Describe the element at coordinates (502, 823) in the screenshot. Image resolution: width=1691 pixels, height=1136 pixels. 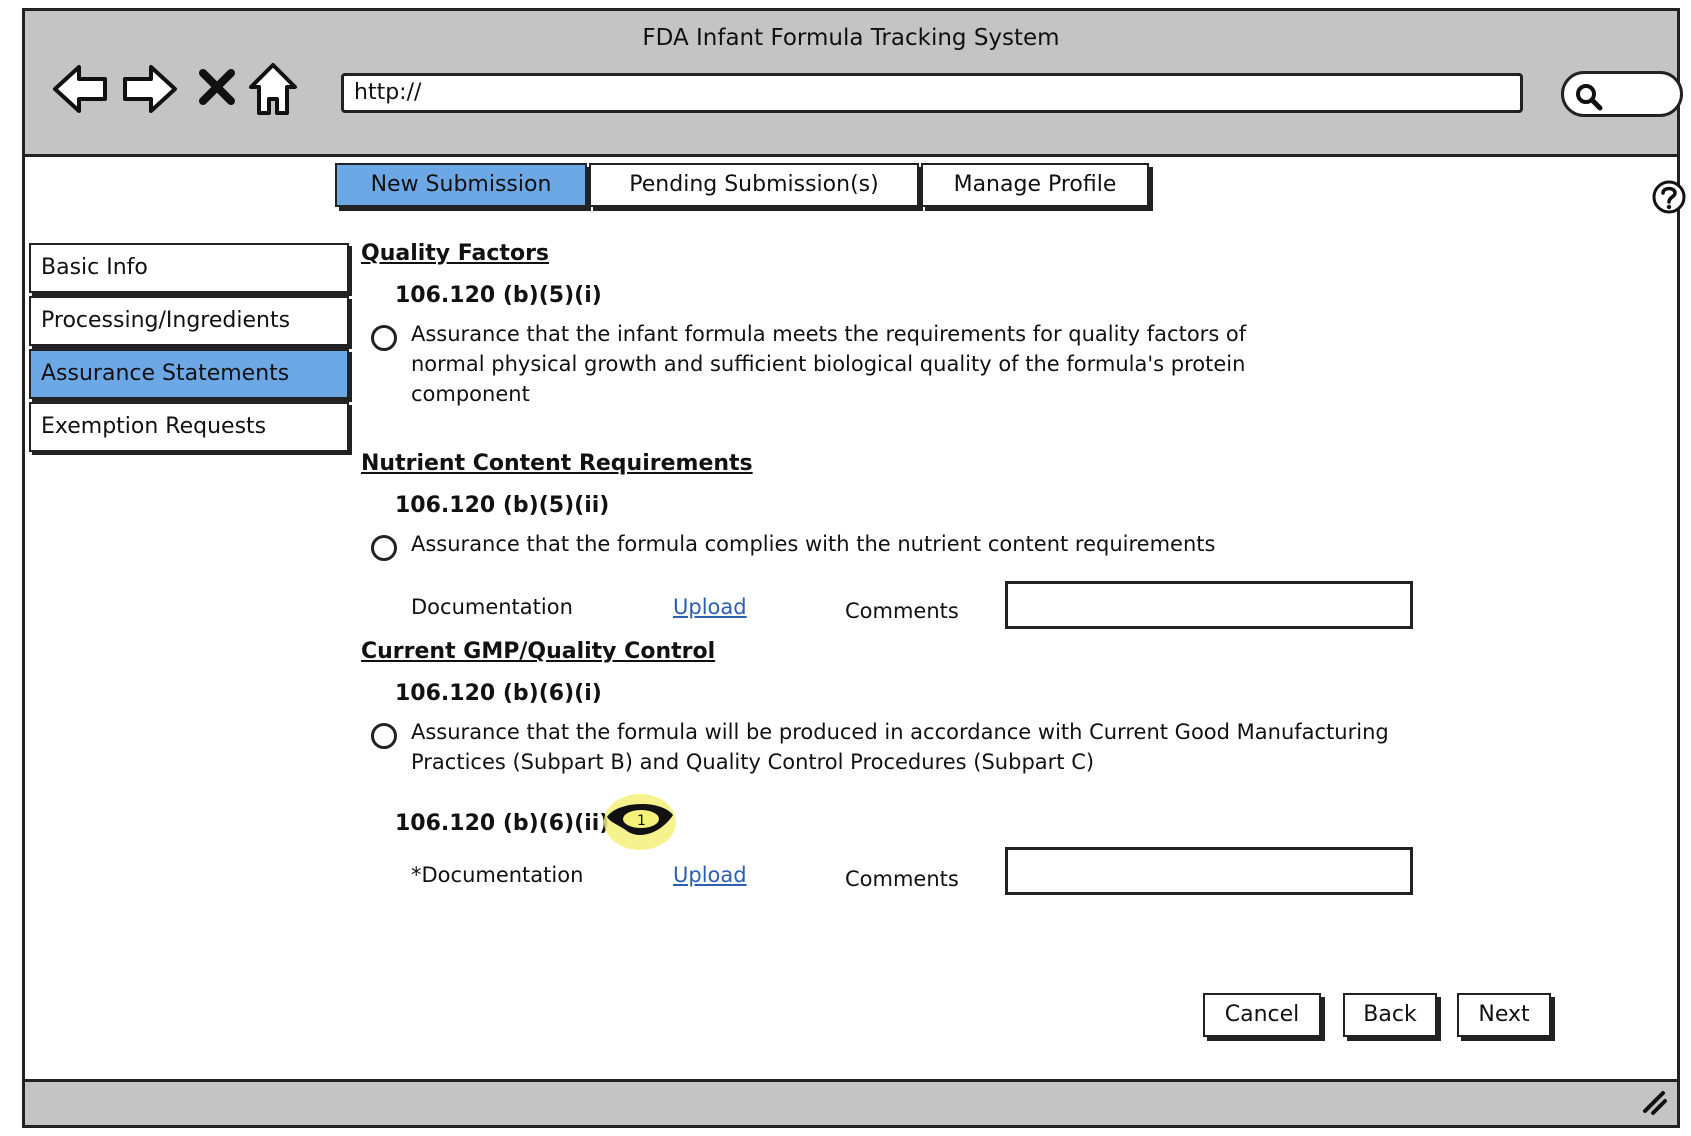
I see `reg-code: 106.120 (b)(6)(ii)` at that location.